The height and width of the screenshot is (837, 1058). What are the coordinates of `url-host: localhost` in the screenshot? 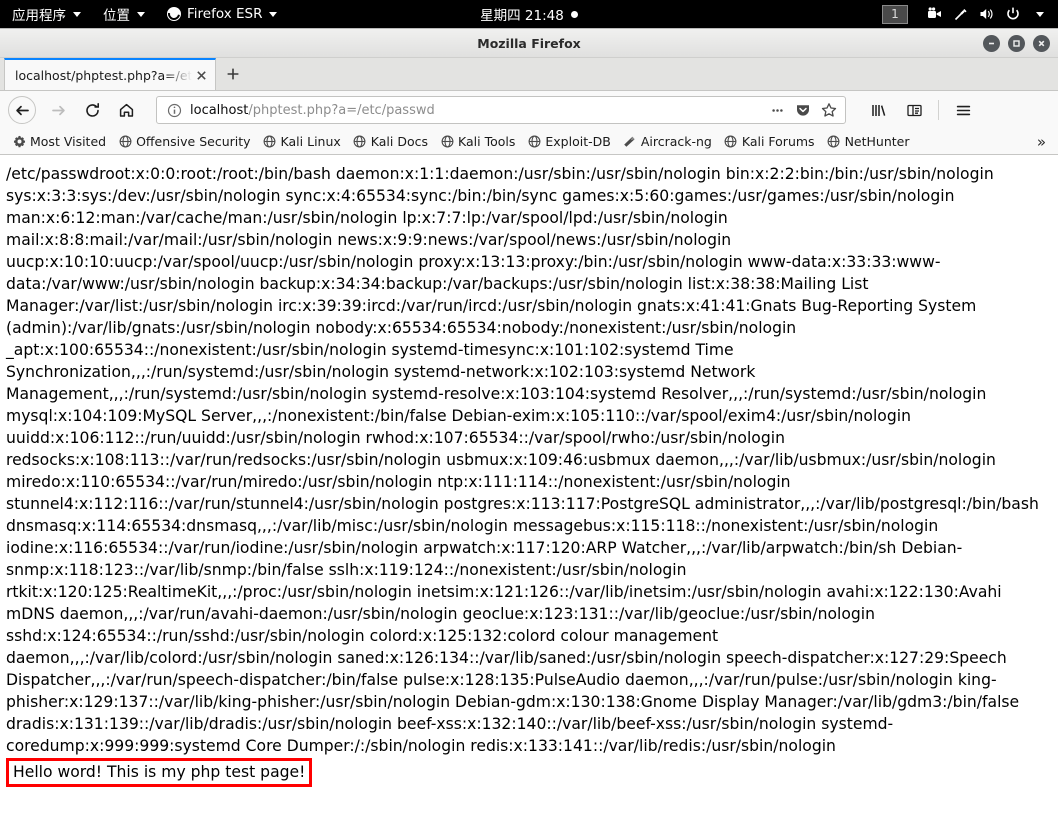 It's located at (219, 110).